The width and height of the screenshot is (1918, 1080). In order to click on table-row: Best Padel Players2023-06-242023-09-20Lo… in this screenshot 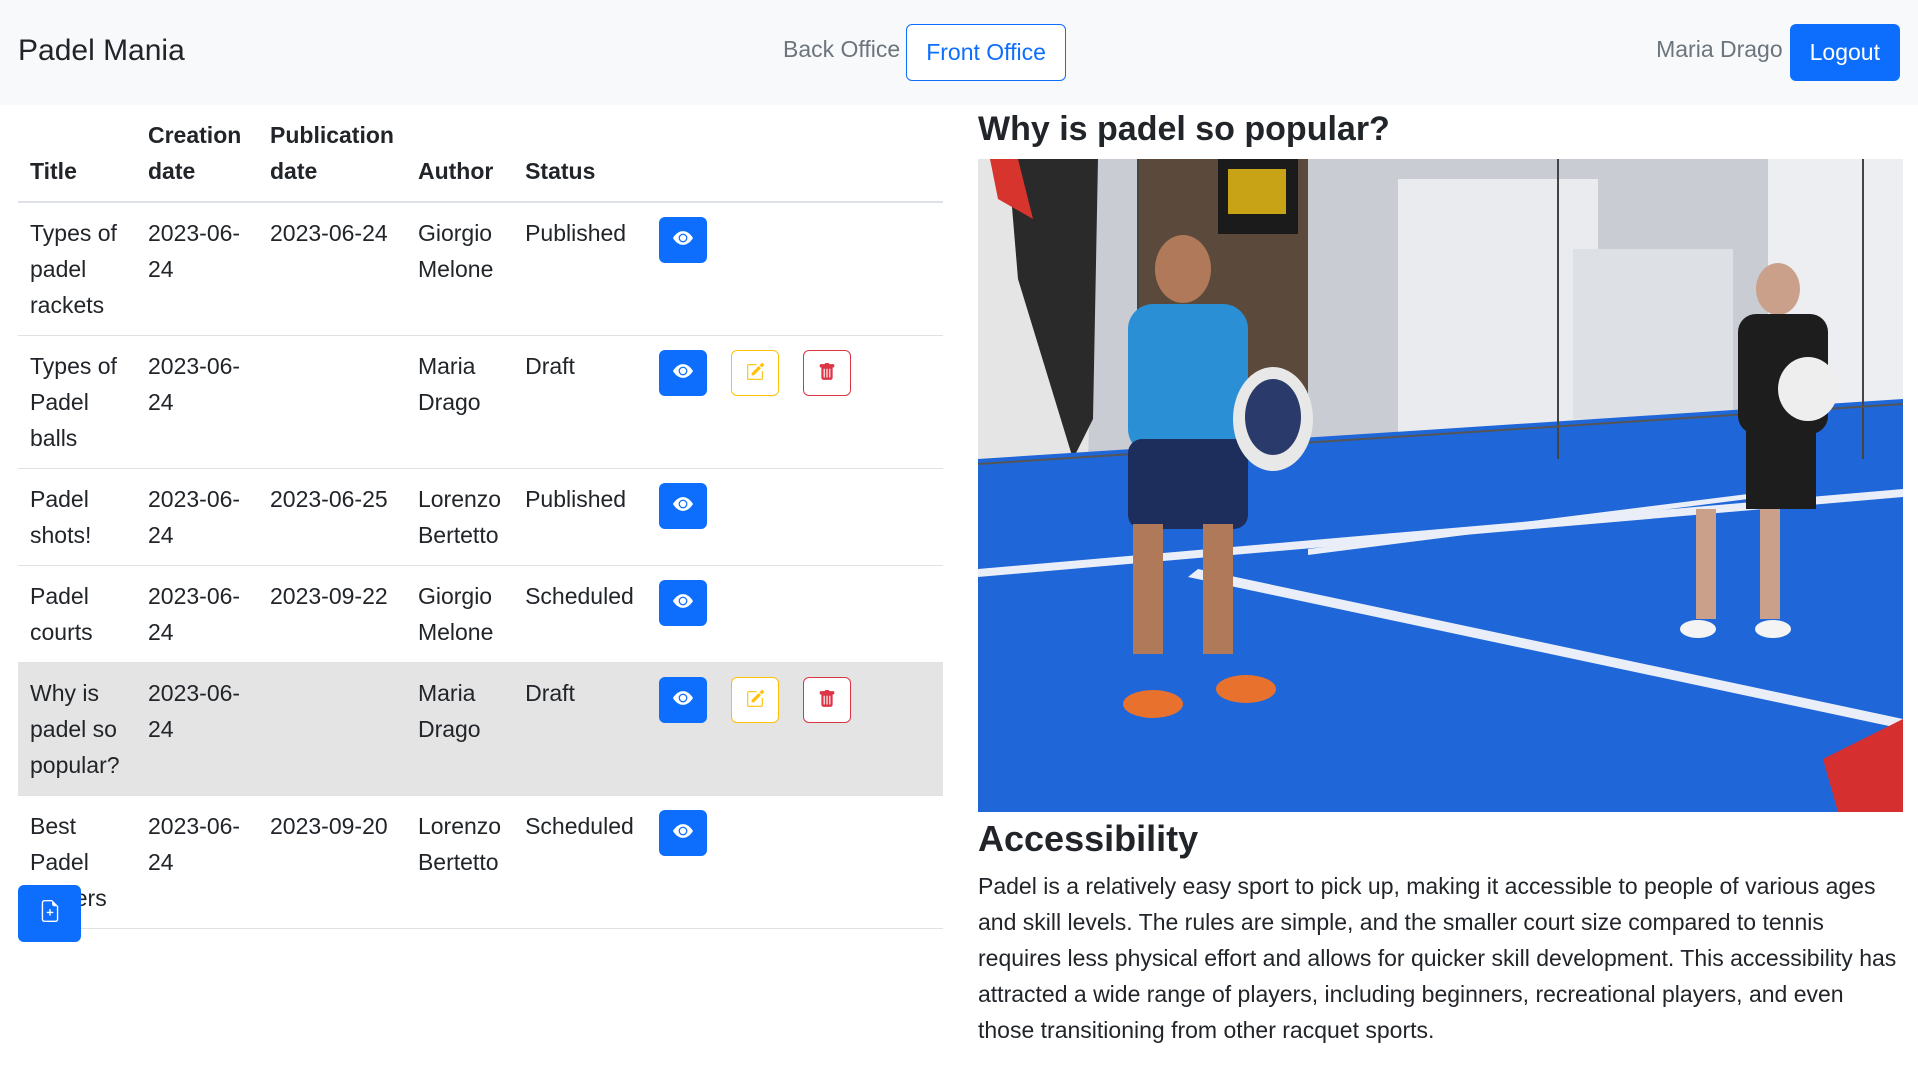, I will do `click(480, 862)`.